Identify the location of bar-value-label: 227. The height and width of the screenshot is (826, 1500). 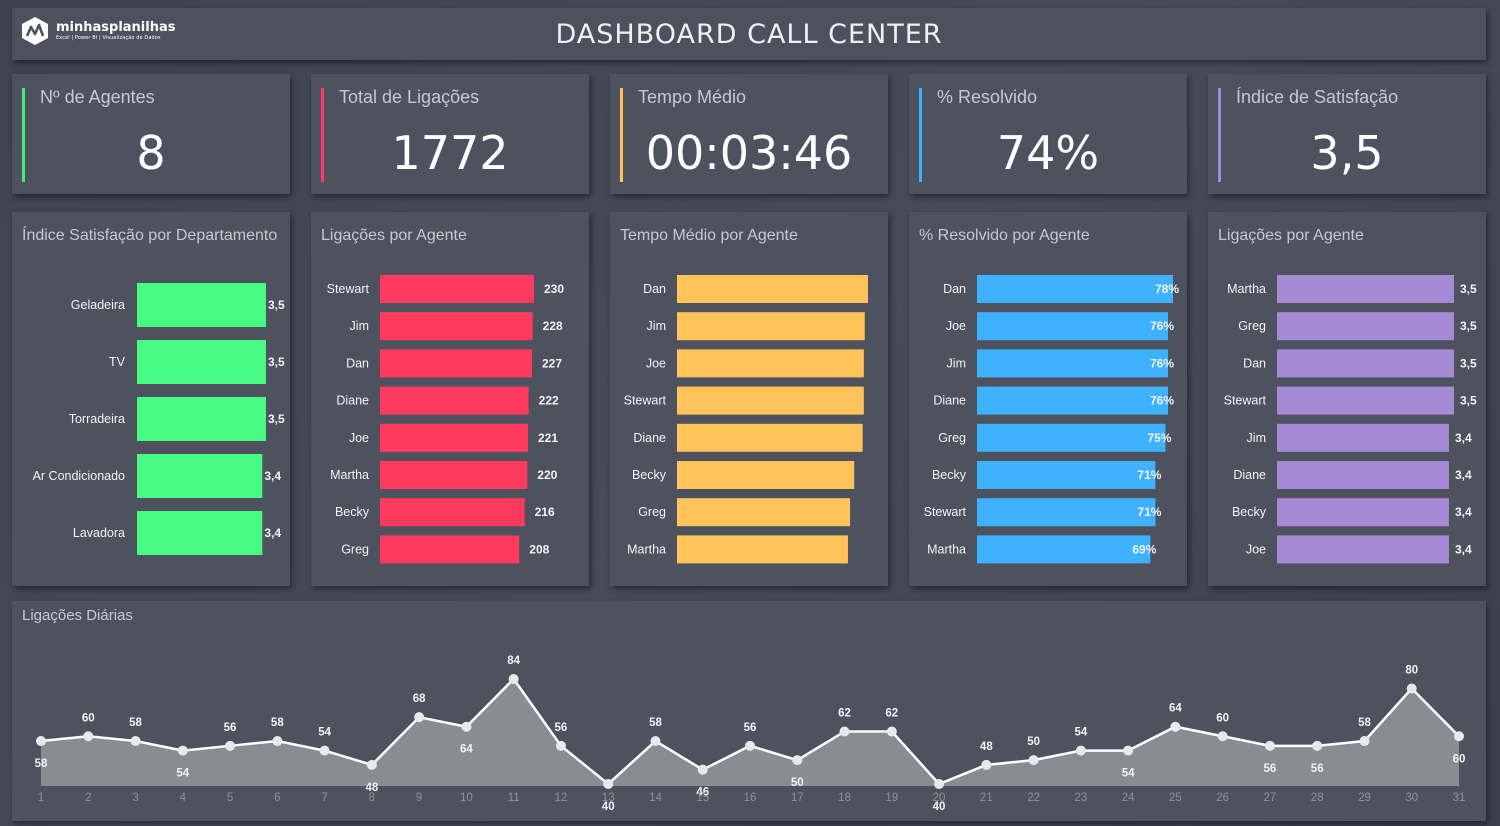
(552, 363).